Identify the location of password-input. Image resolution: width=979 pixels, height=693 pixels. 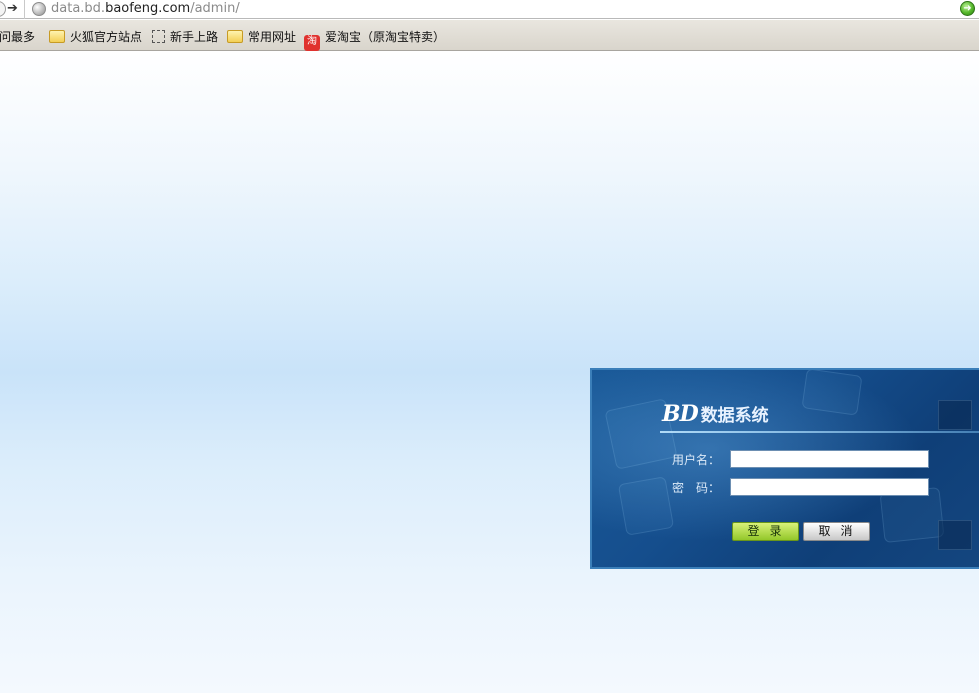
(829, 487).